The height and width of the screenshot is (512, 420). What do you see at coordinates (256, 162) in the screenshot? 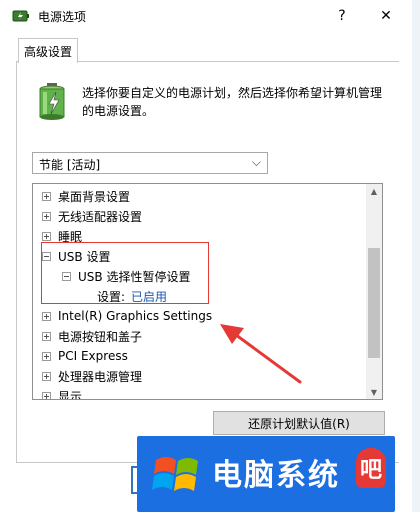
I see `chevron-down-icon: ⌵` at bounding box center [256, 162].